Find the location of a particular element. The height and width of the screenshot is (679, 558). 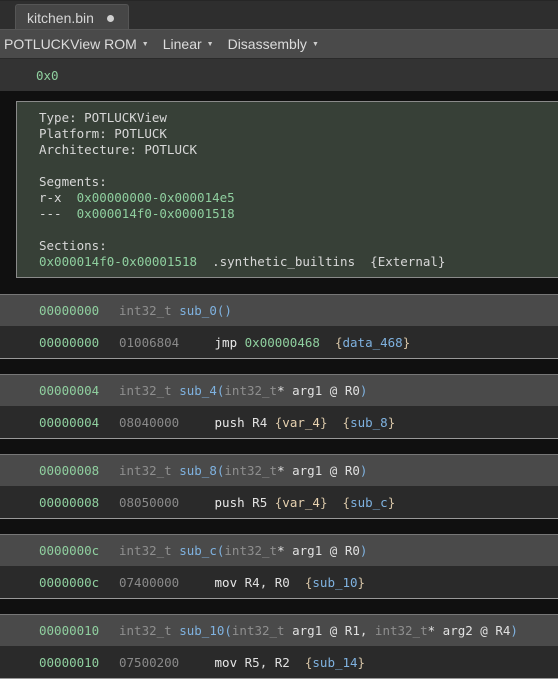

segment-perm: r-x is located at coordinates (50, 197).